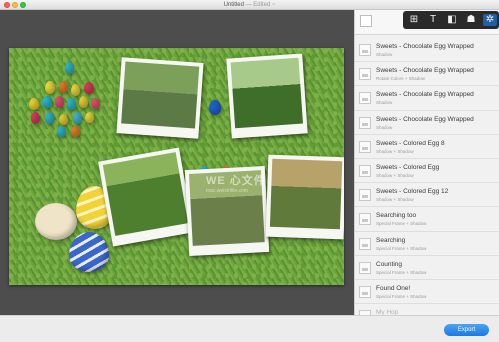  Describe the element at coordinates (249, 328) in the screenshot. I see `bottom-bar: Export` at that location.